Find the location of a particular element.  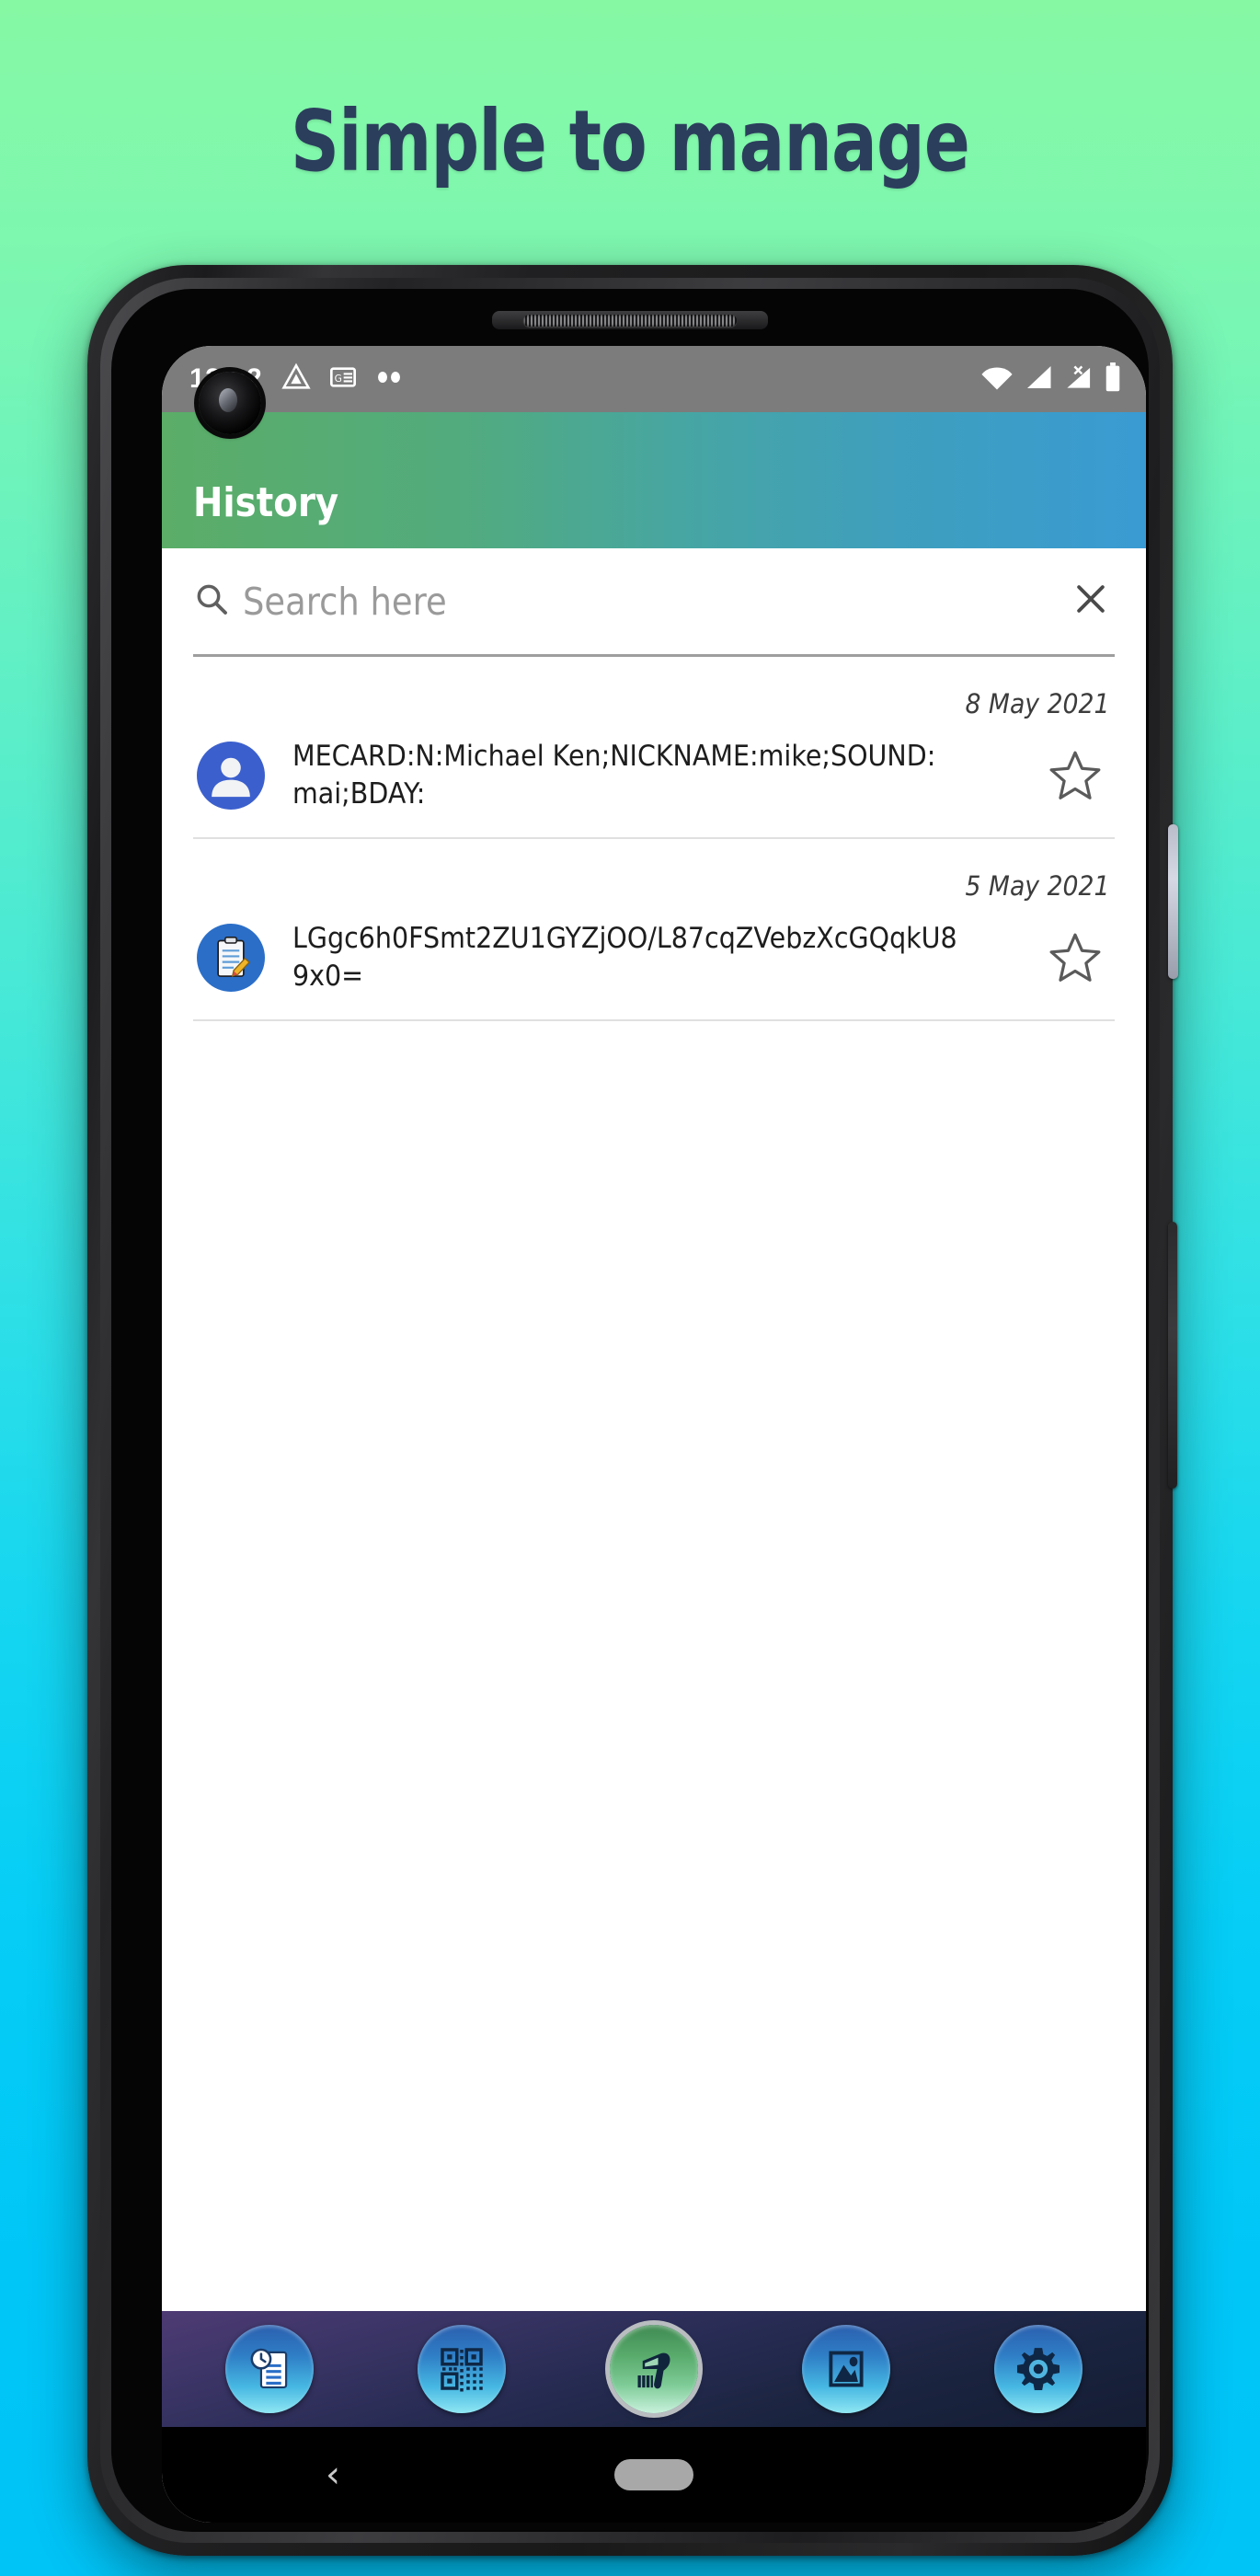

image-gallery-icon is located at coordinates (846, 2369).